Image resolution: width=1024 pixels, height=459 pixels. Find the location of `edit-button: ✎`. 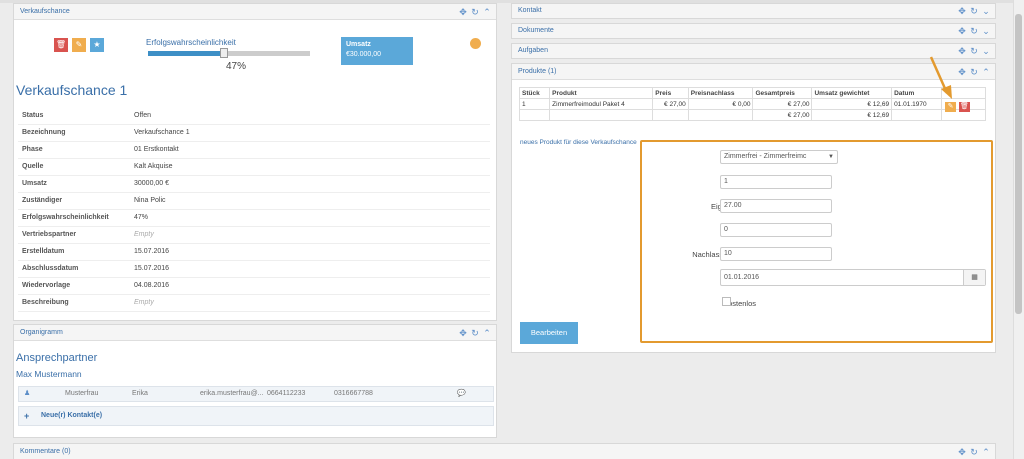

edit-button: ✎ is located at coordinates (79, 45).